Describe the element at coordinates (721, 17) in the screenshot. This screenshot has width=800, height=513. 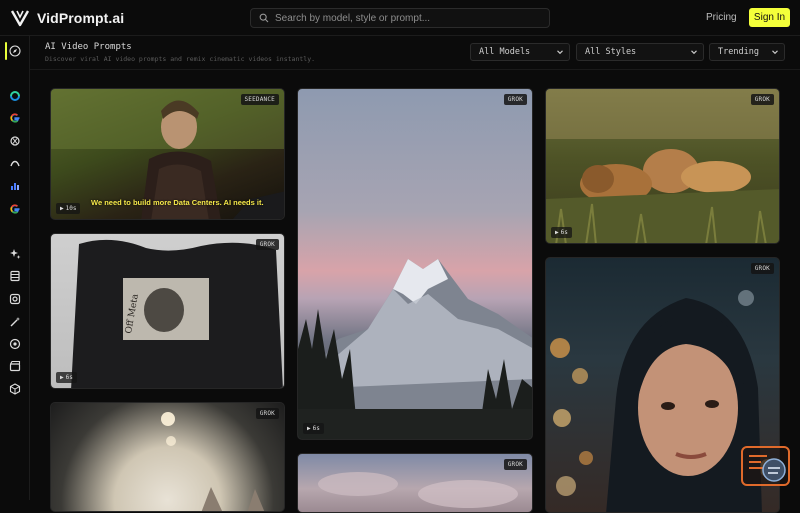
I see `pricing-link: Pricing` at that location.